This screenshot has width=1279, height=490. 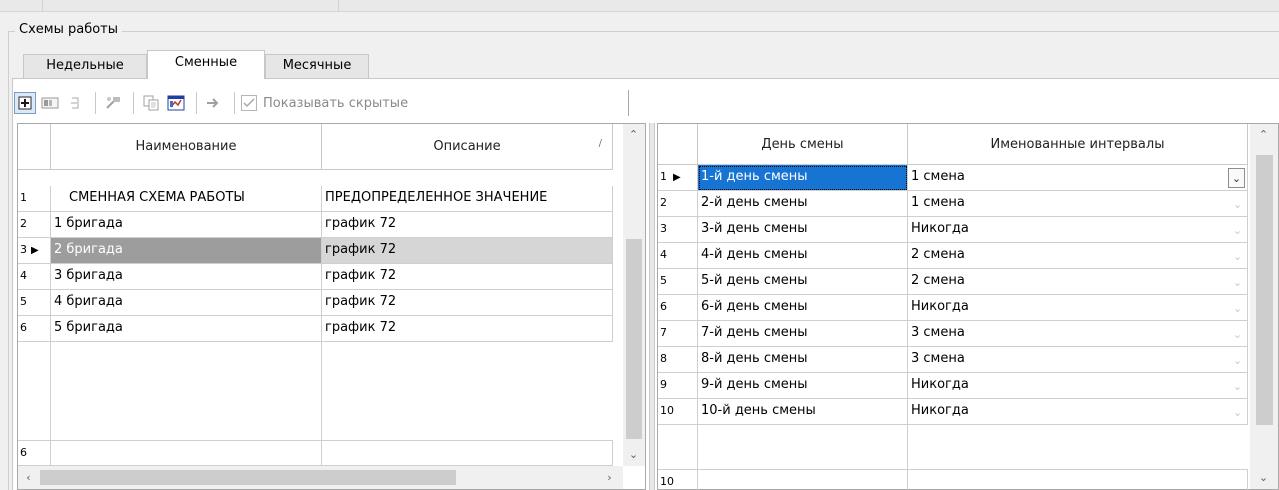 What do you see at coordinates (176, 103) in the screenshot?
I see `report-button` at bounding box center [176, 103].